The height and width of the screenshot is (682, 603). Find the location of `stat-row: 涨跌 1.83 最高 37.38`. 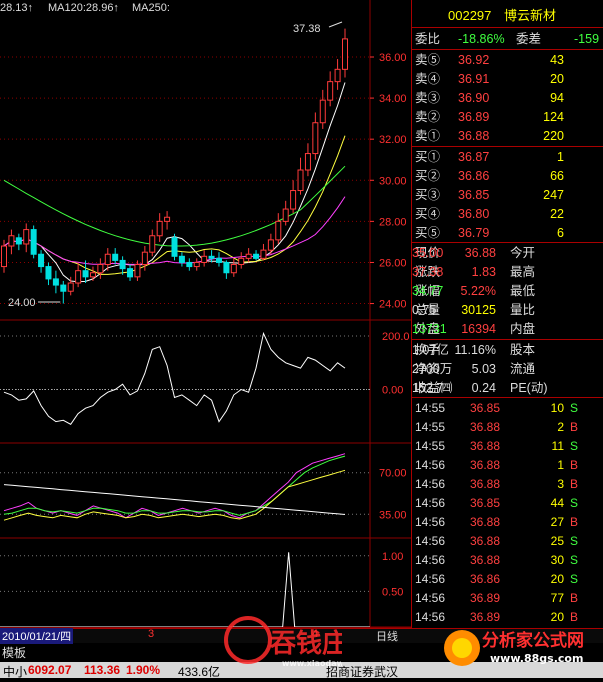

stat-row: 涨跌 1.83 最高 37.38 is located at coordinates (507, 272).